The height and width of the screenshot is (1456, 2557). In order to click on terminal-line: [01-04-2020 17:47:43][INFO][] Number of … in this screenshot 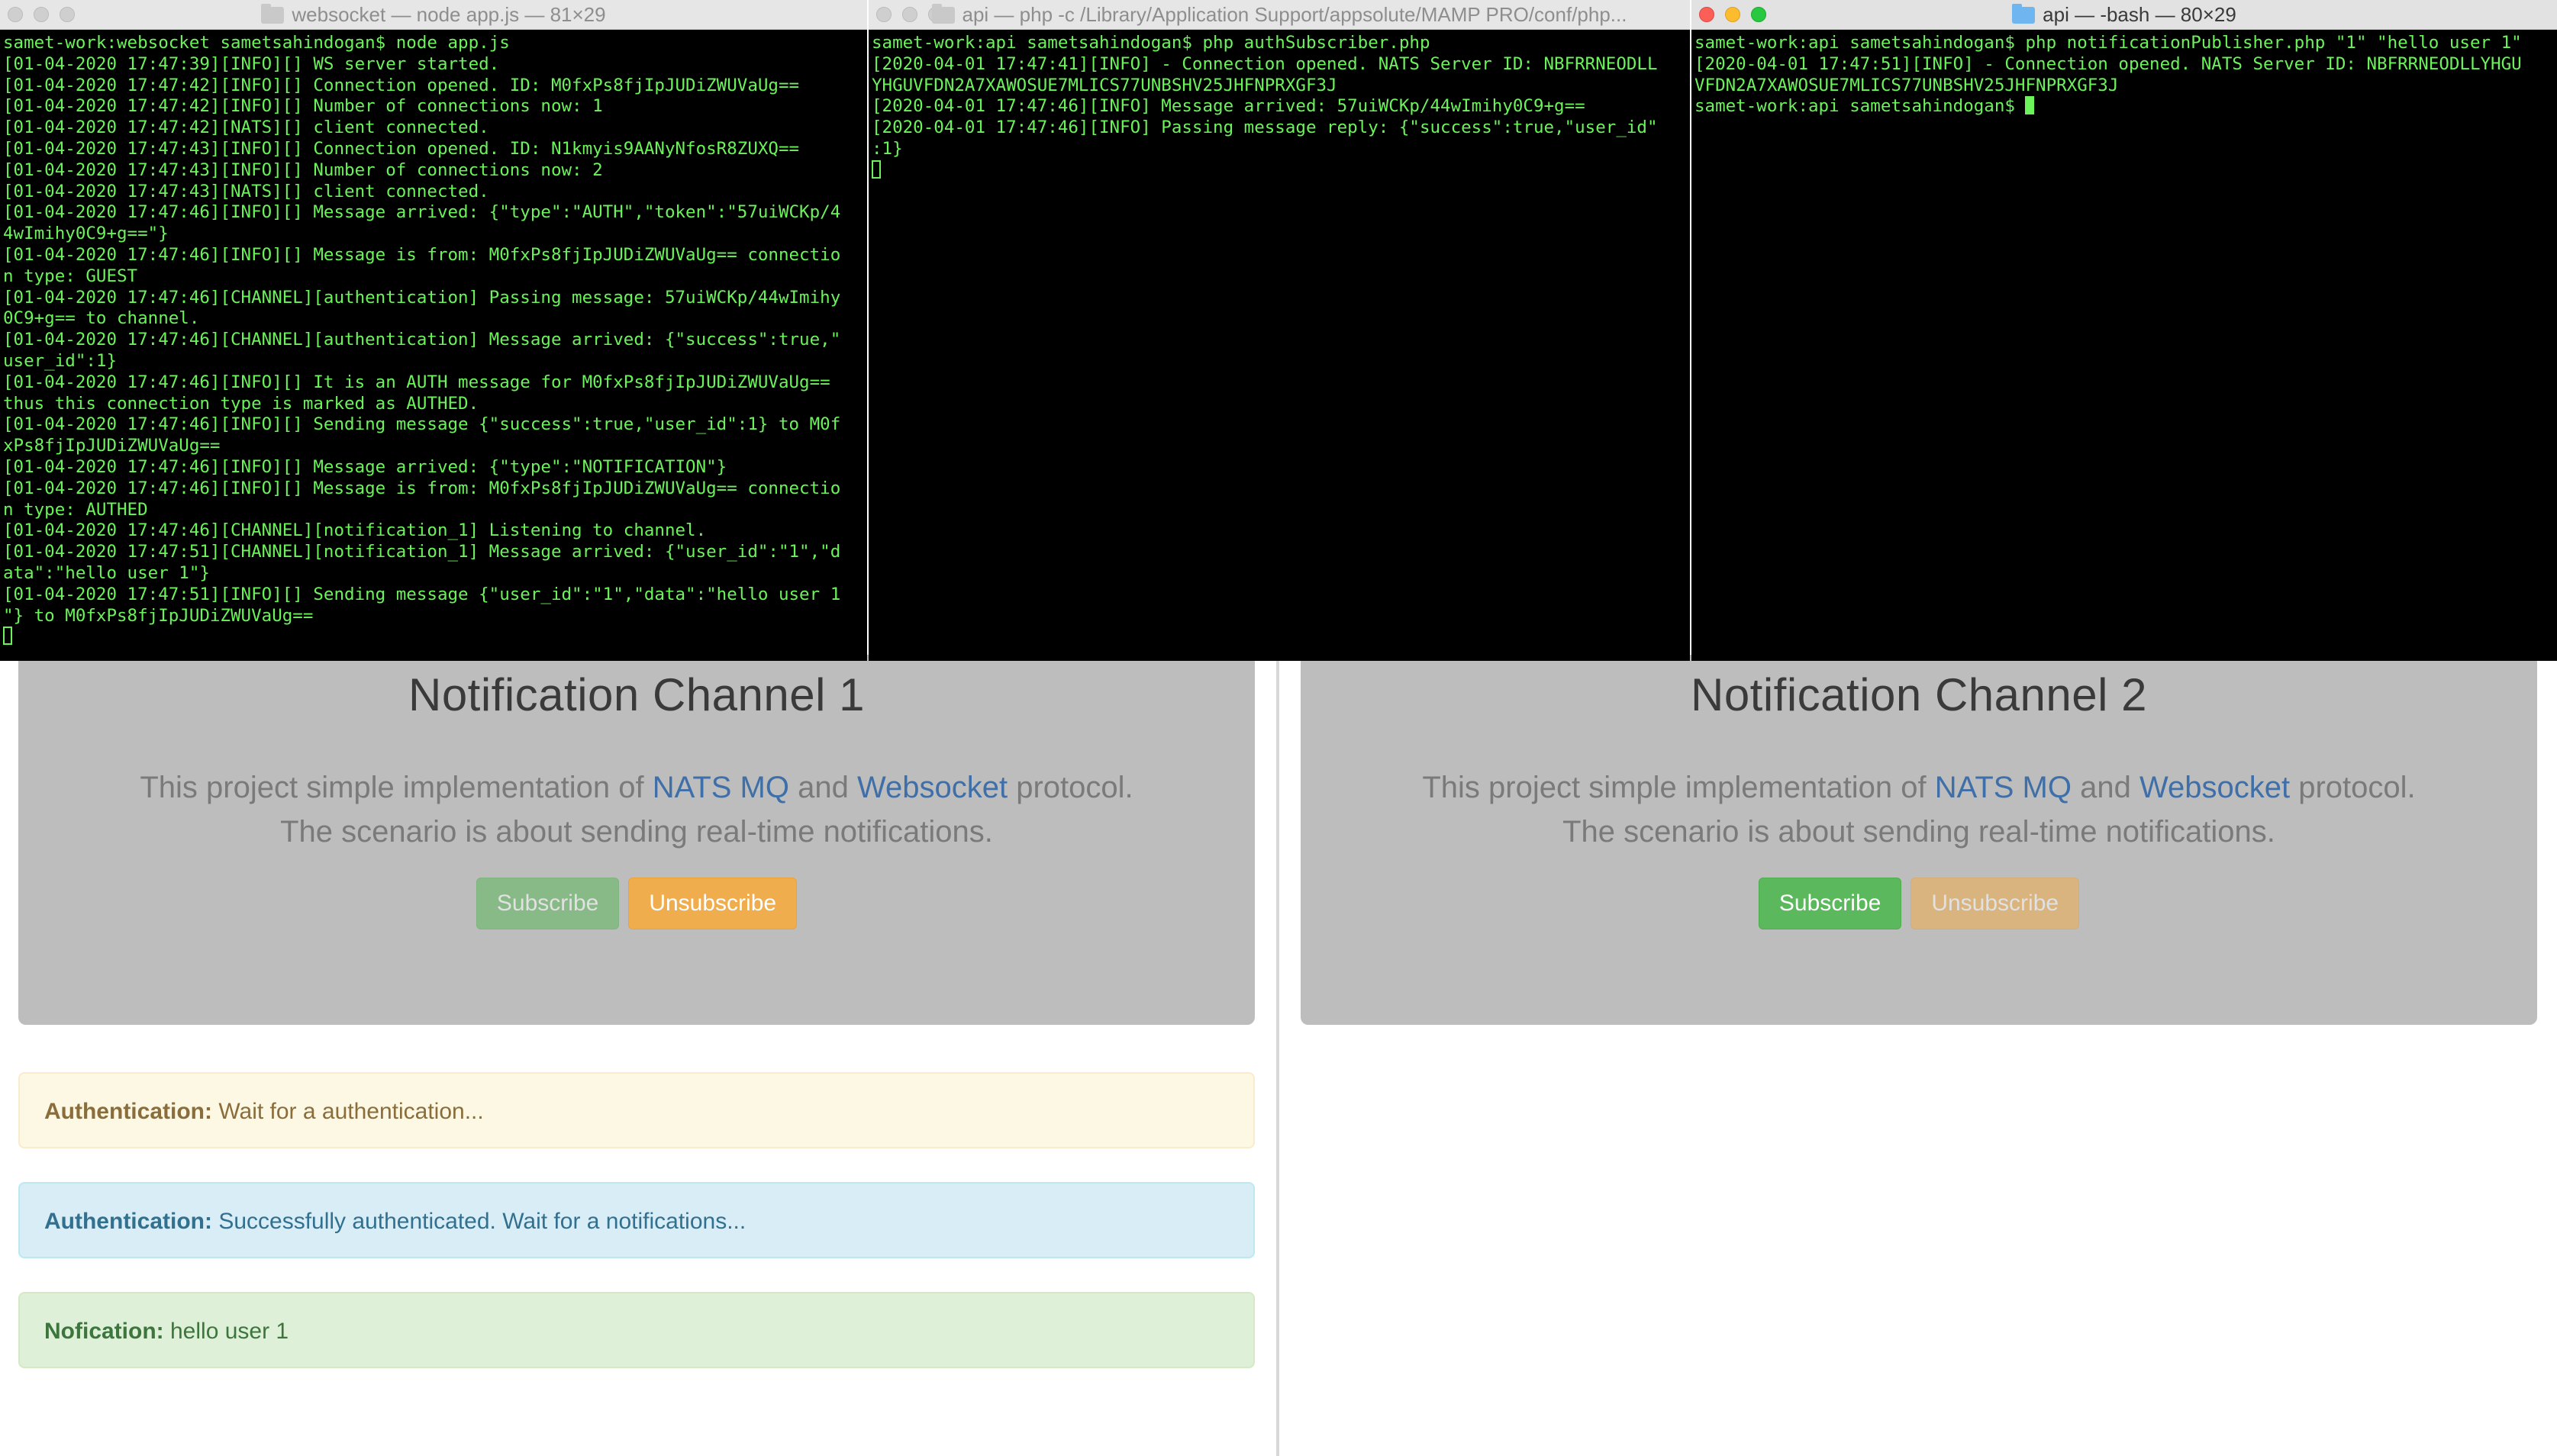, I will do `click(303, 169)`.